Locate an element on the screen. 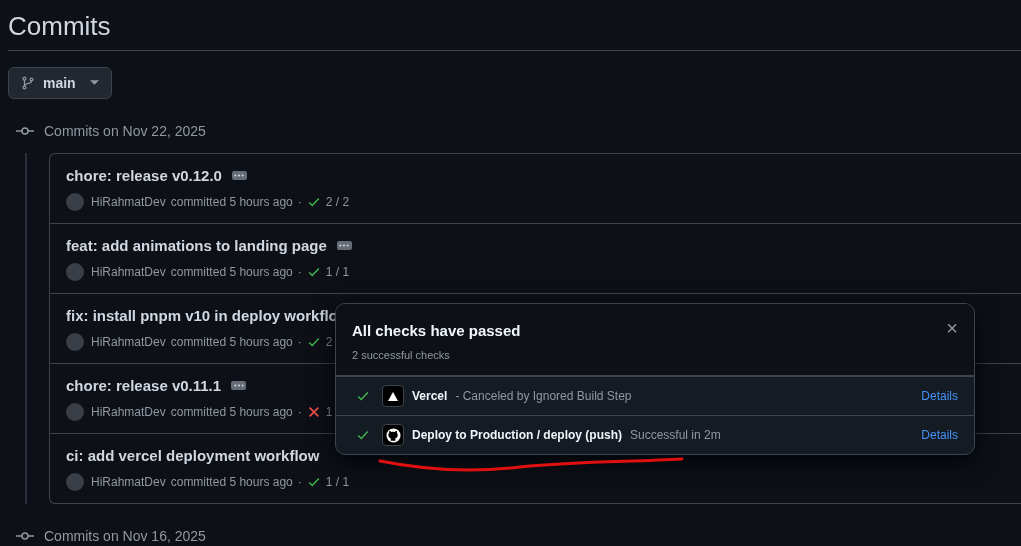 This screenshot has height=546, width=1021. caret-icon is located at coordinates (94, 83).